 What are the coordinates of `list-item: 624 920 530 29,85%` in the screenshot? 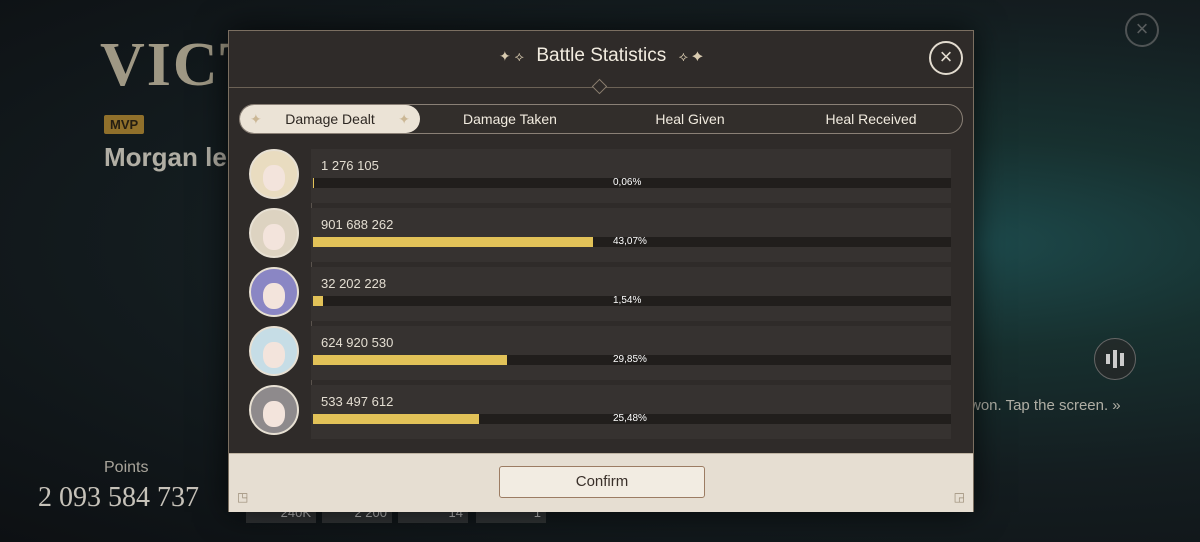 It's located at (598, 355).